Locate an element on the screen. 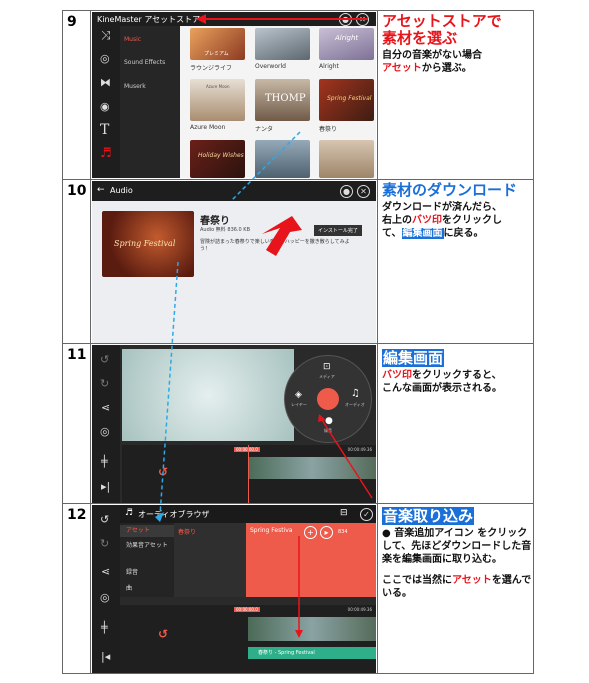 Image resolution: width=589 pixels, height=683 pixels. asset-label: Overworld is located at coordinates (270, 66).